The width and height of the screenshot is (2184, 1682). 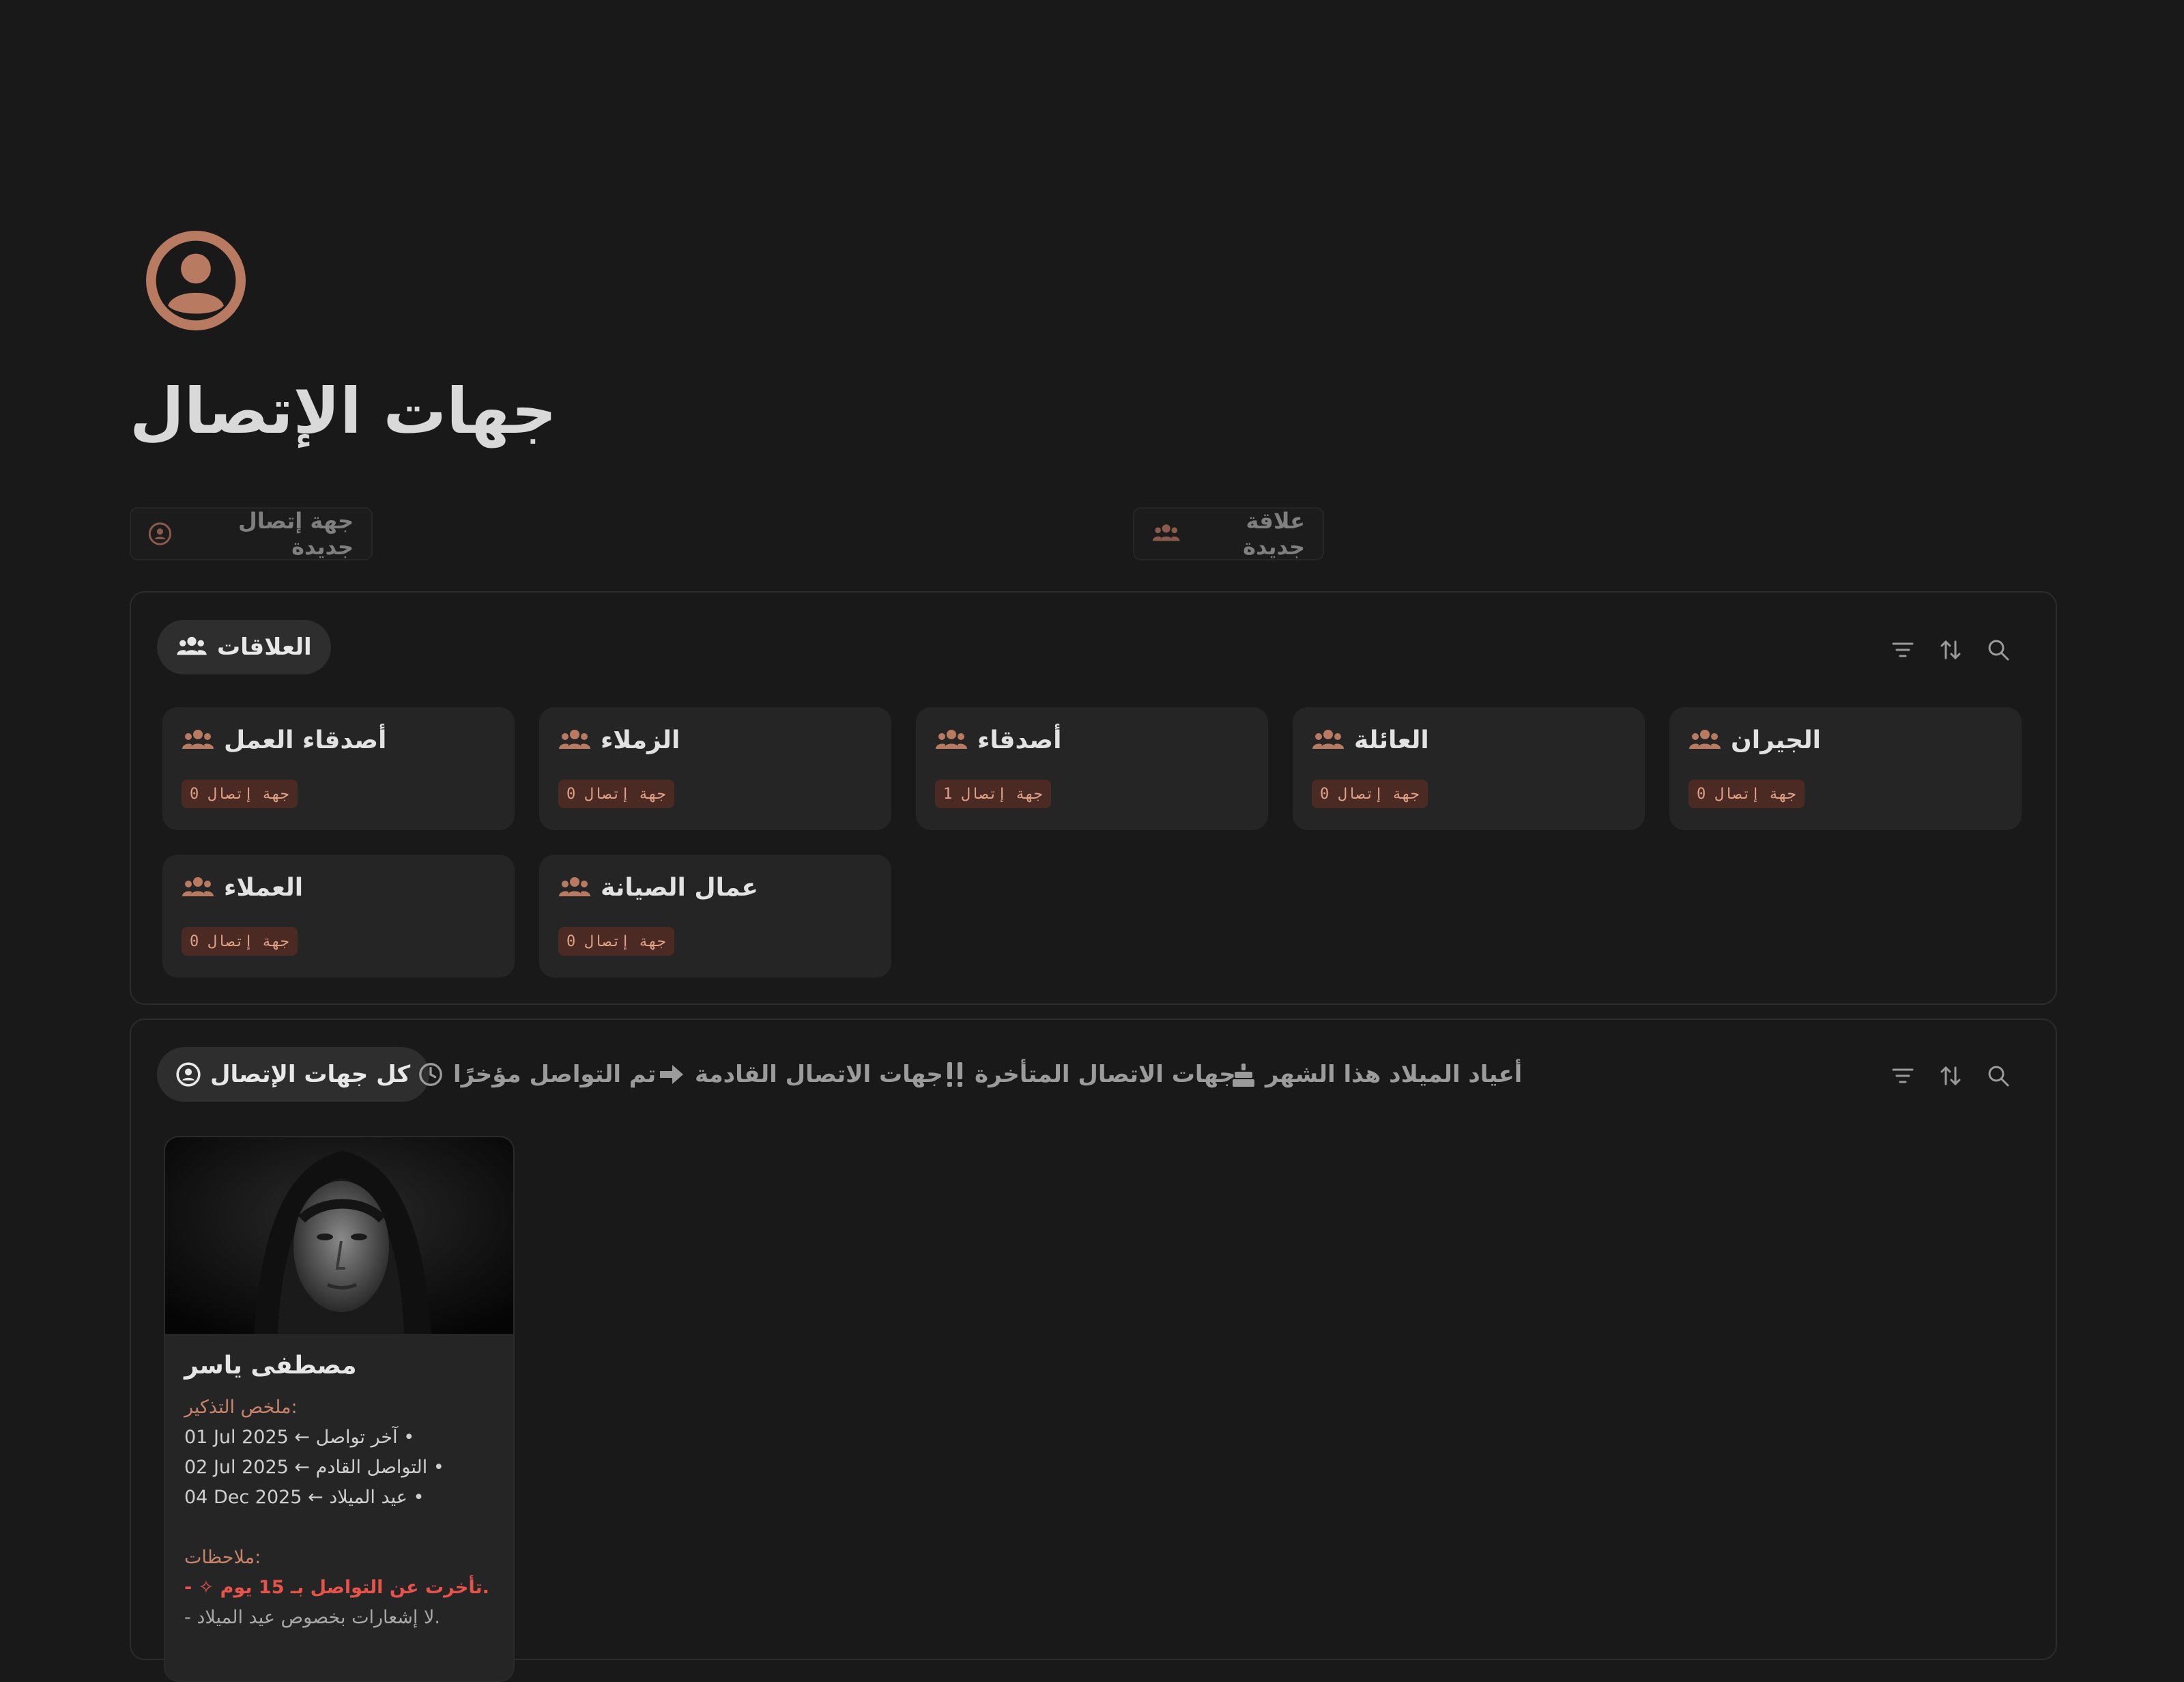 What do you see at coordinates (430, 1074) in the screenshot?
I see `clock-icon` at bounding box center [430, 1074].